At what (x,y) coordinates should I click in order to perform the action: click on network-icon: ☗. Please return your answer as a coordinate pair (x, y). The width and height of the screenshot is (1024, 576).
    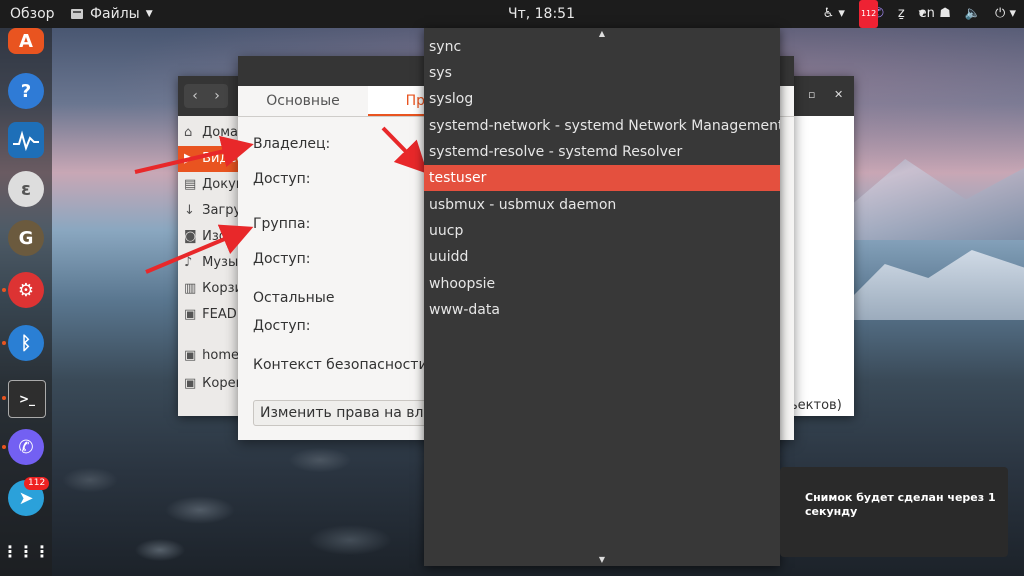
    Looking at the image, I should click on (945, 14).